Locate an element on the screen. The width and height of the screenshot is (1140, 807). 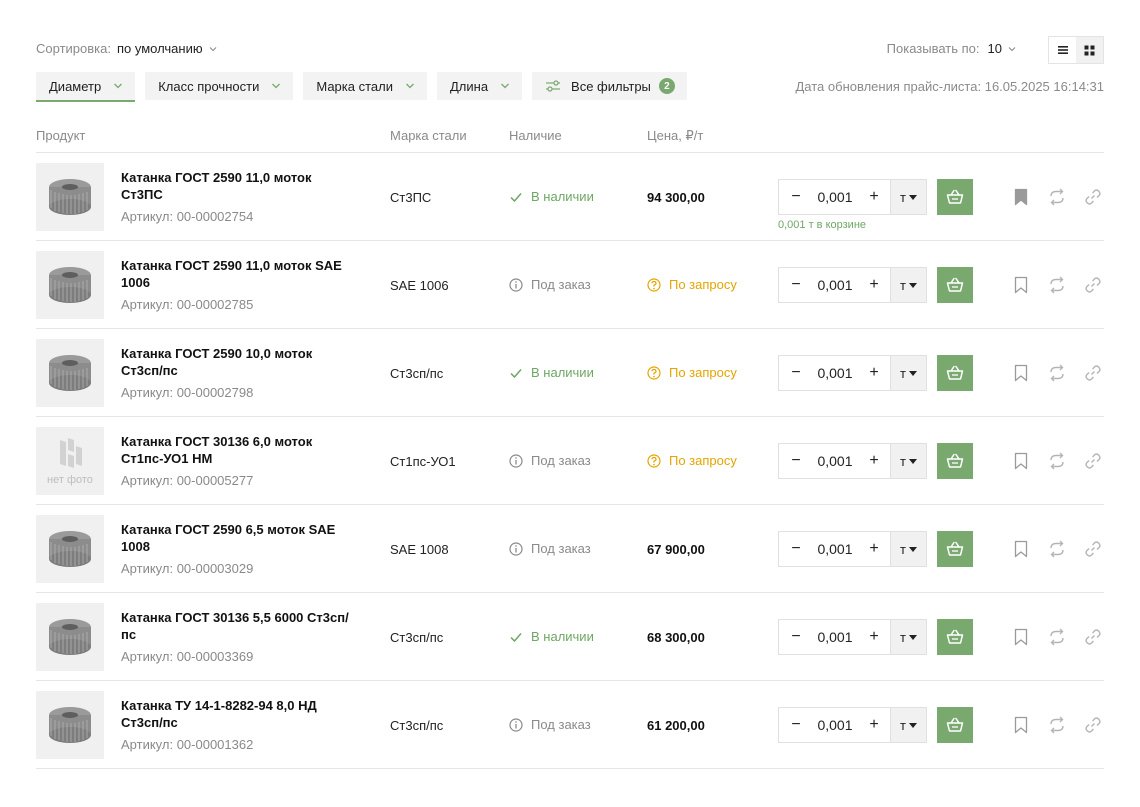
filter-steel-grade: Марка стали is located at coordinates (365, 86).